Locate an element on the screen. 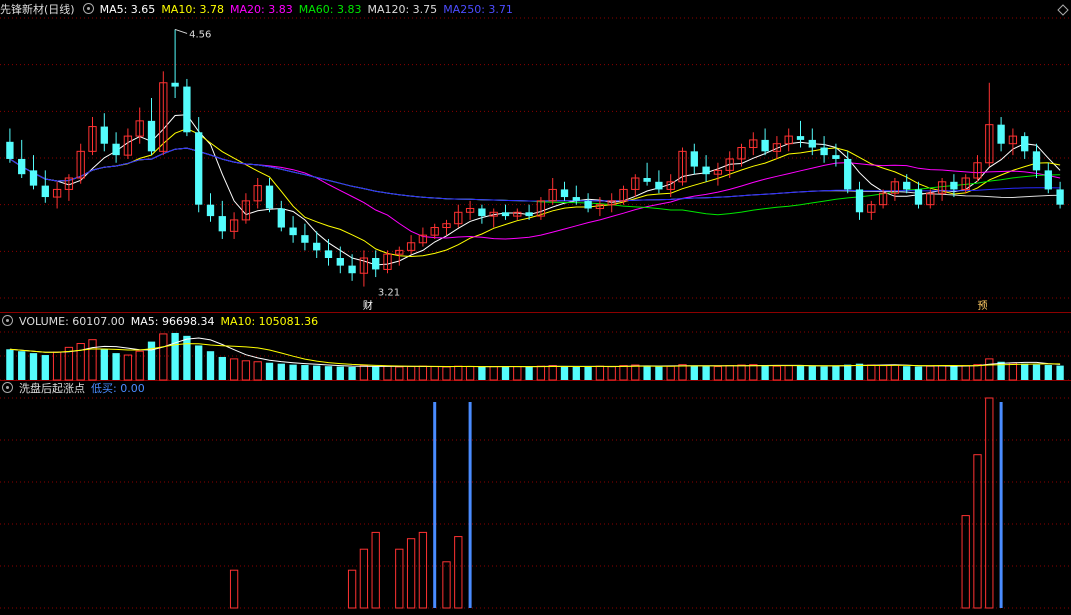 This screenshot has width=1071, height=615. high-price-label: 4.56 is located at coordinates (200, 34).